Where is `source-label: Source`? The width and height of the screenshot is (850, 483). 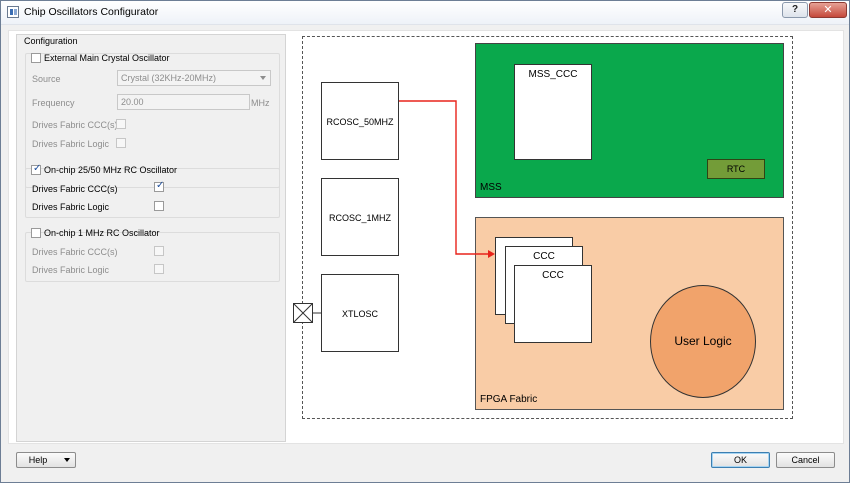
source-label: Source is located at coordinates (46, 79).